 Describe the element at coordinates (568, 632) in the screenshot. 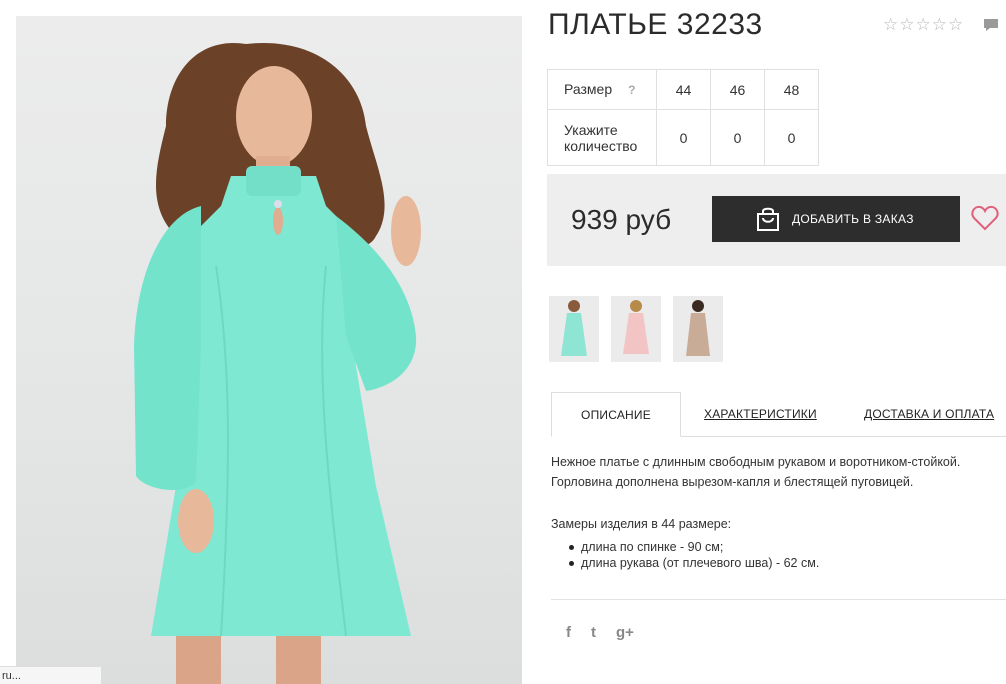

I see `facebook-icon: f` at that location.